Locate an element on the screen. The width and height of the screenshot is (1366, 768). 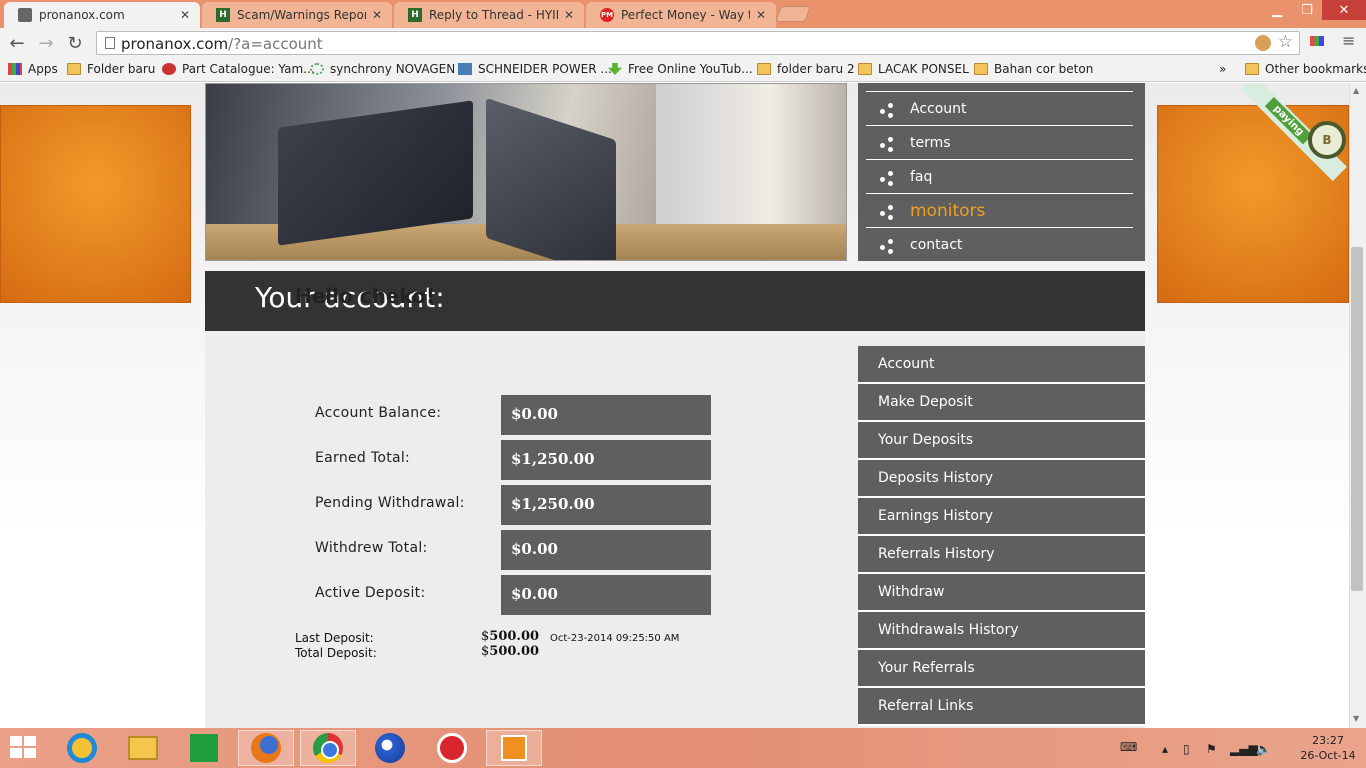
total-deposit-amount: $500.00 is located at coordinates (510, 651).